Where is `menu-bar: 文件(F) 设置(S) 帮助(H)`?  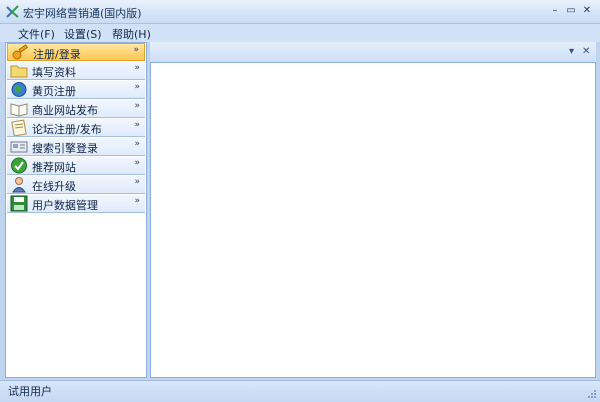
menu-bar: 文件(F) 设置(S) 帮助(H) is located at coordinates (300, 33).